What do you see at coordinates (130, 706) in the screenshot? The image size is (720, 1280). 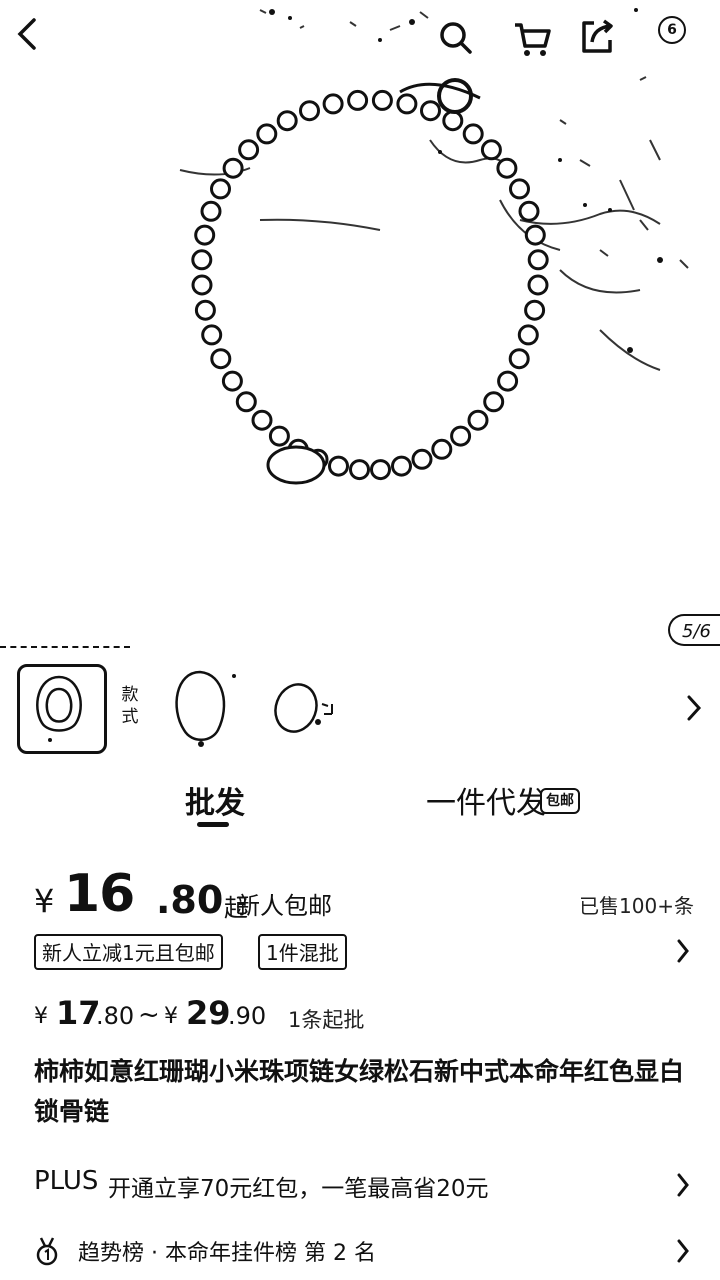 I see `style-label: 款式` at bounding box center [130, 706].